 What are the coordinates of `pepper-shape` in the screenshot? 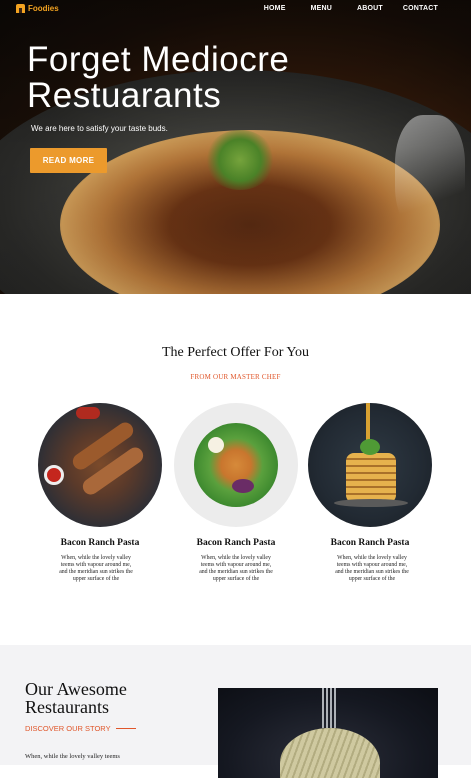 It's located at (88, 413).